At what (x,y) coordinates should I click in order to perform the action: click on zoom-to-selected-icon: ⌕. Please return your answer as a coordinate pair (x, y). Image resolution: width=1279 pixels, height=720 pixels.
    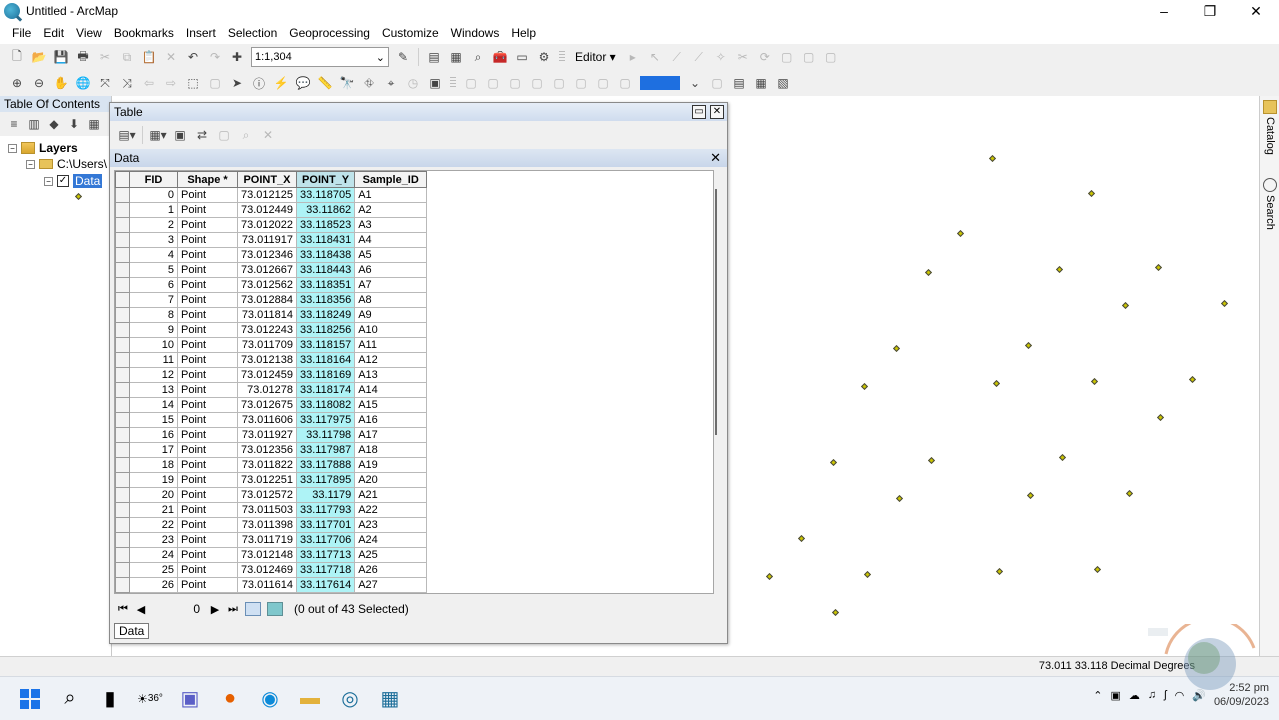
    Looking at the image, I should click on (246, 135).